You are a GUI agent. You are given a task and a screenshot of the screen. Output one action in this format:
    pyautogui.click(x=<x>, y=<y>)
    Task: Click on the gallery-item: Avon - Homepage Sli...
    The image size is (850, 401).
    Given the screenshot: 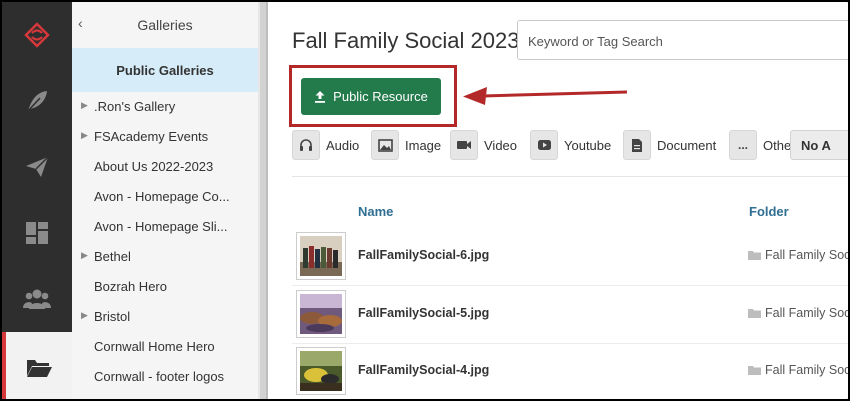 What is the action you would take?
    pyautogui.click(x=165, y=227)
    